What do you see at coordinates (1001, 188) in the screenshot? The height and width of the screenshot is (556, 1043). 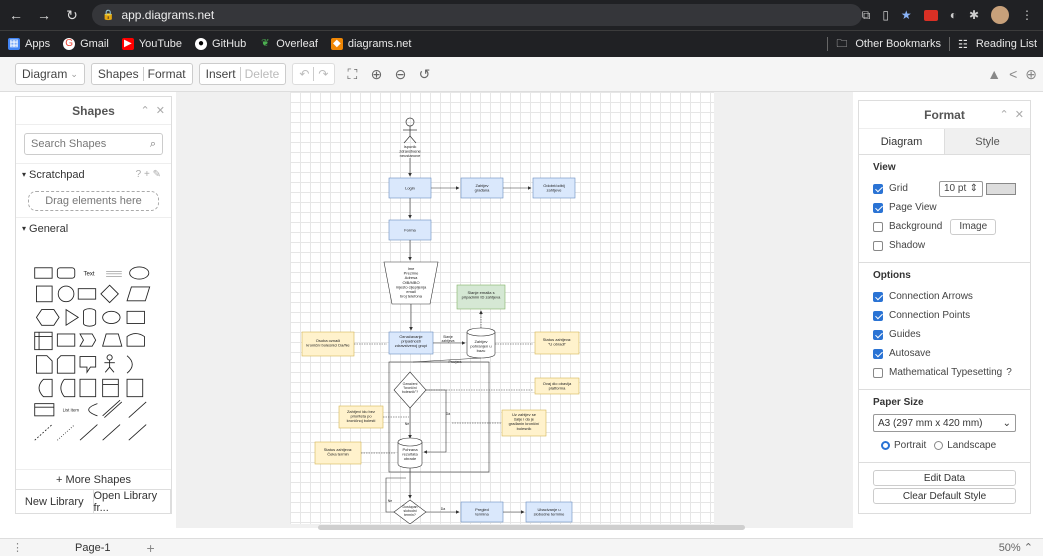 I see `grid-color-swatch` at bounding box center [1001, 188].